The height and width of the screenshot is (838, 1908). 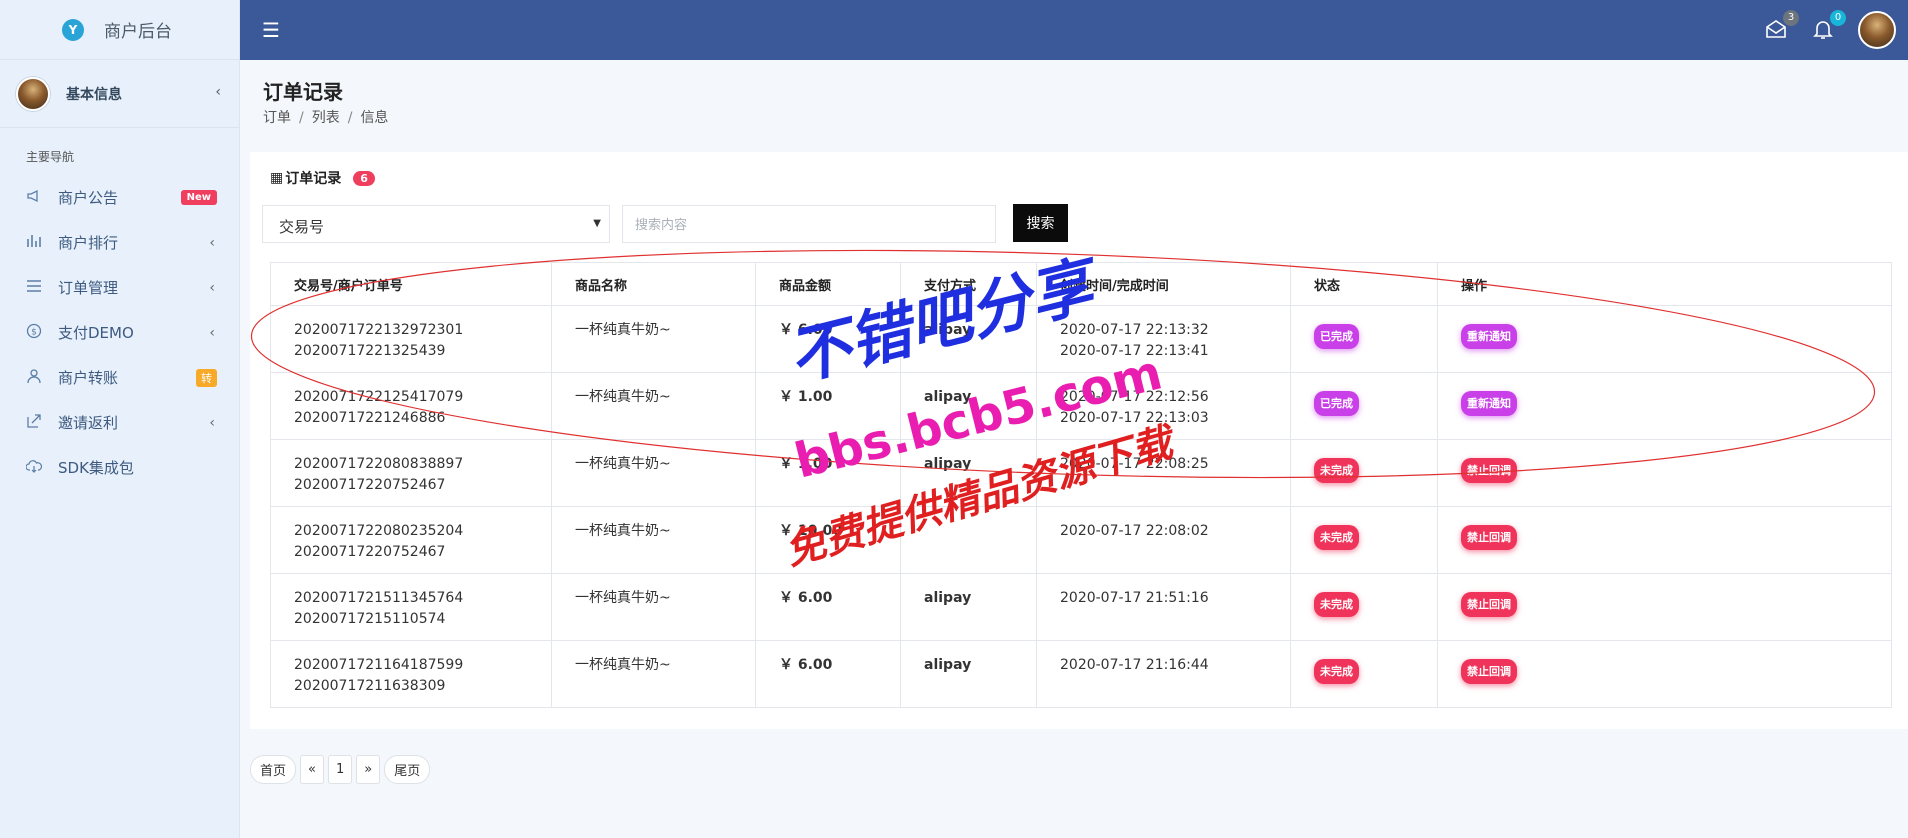 What do you see at coordinates (411, 607) in the screenshot?
I see `trade-number-cell: 2020071721511345764 20200717215110574` at bounding box center [411, 607].